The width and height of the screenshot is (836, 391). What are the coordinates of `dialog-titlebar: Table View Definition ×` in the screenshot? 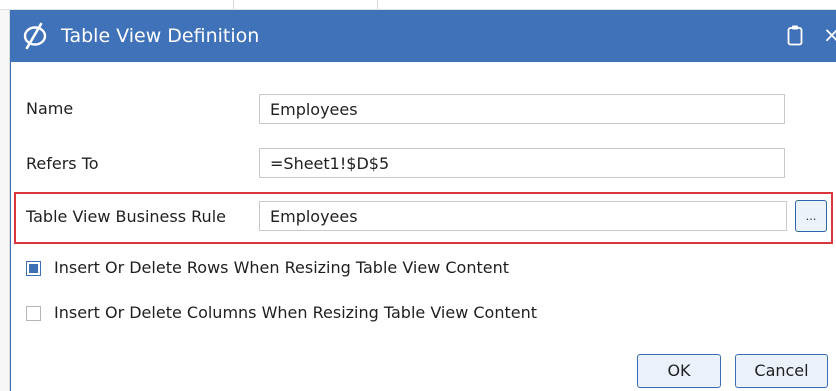 It's located at (423, 36).